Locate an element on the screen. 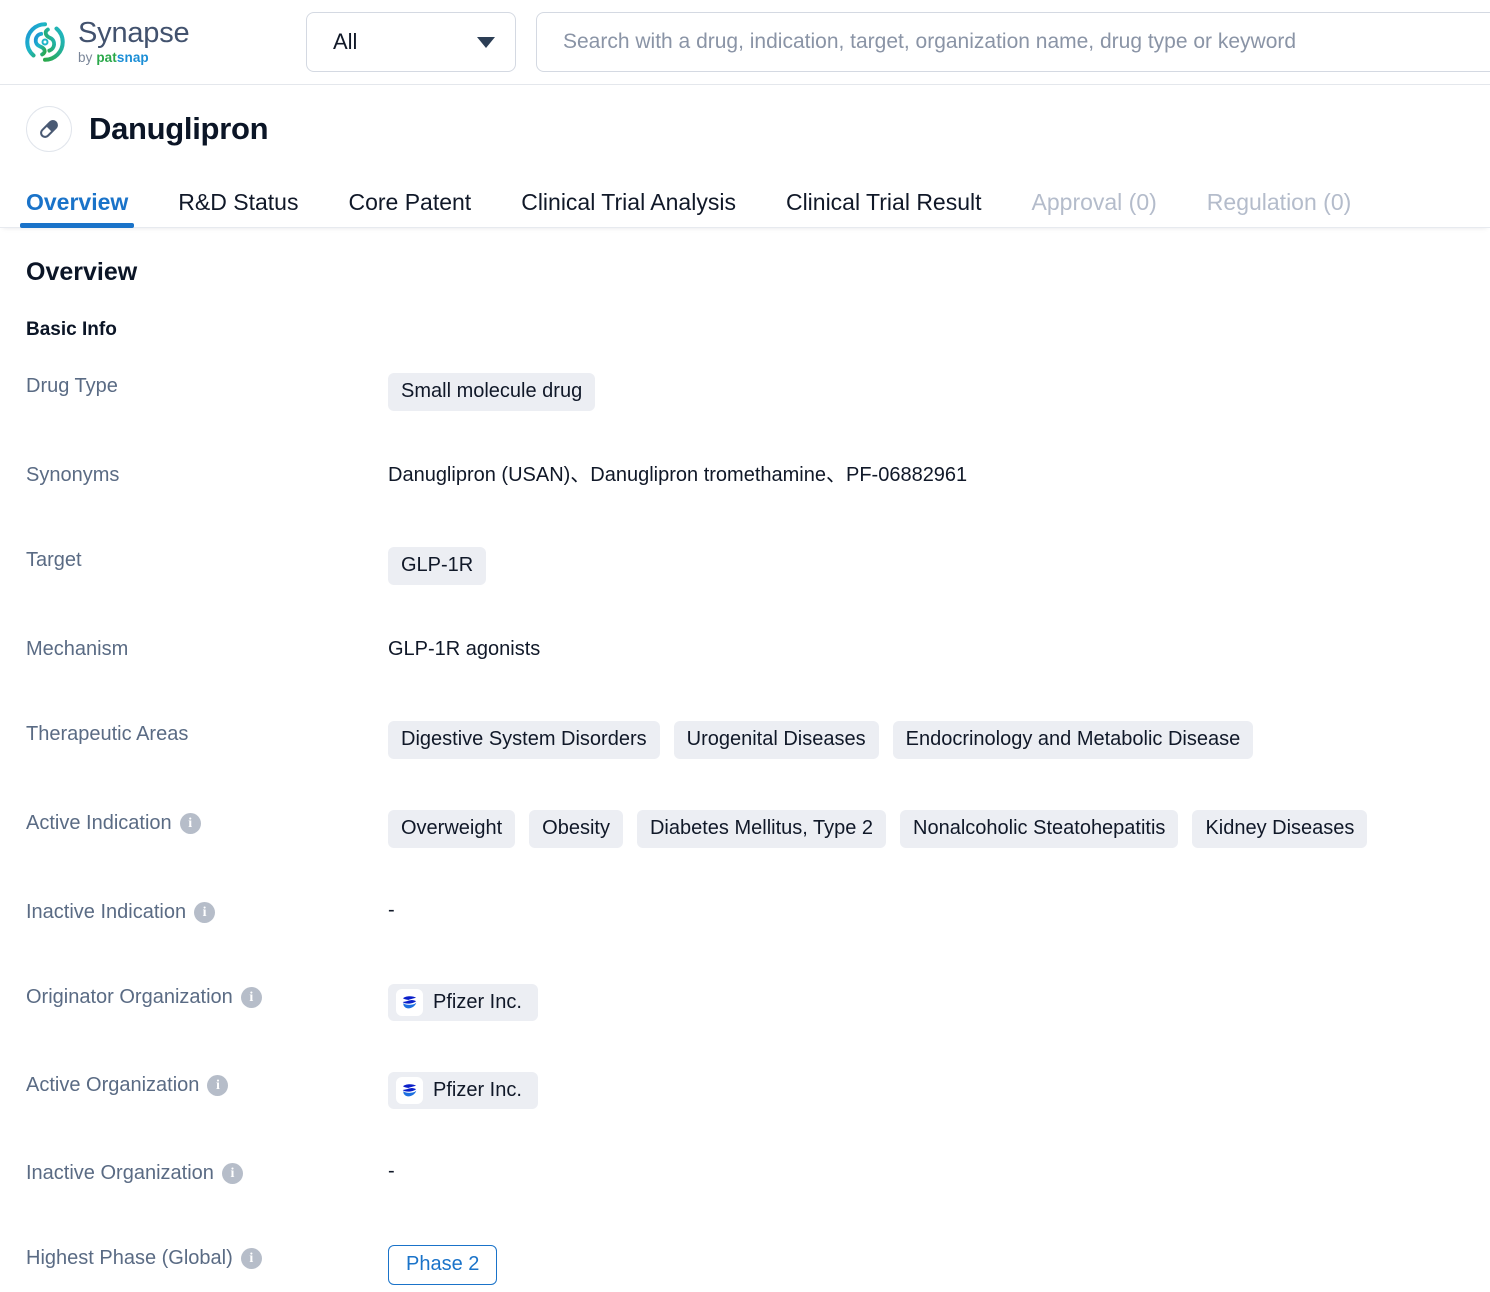  tab-regulation: Regulation (0) is located at coordinates (1279, 202).